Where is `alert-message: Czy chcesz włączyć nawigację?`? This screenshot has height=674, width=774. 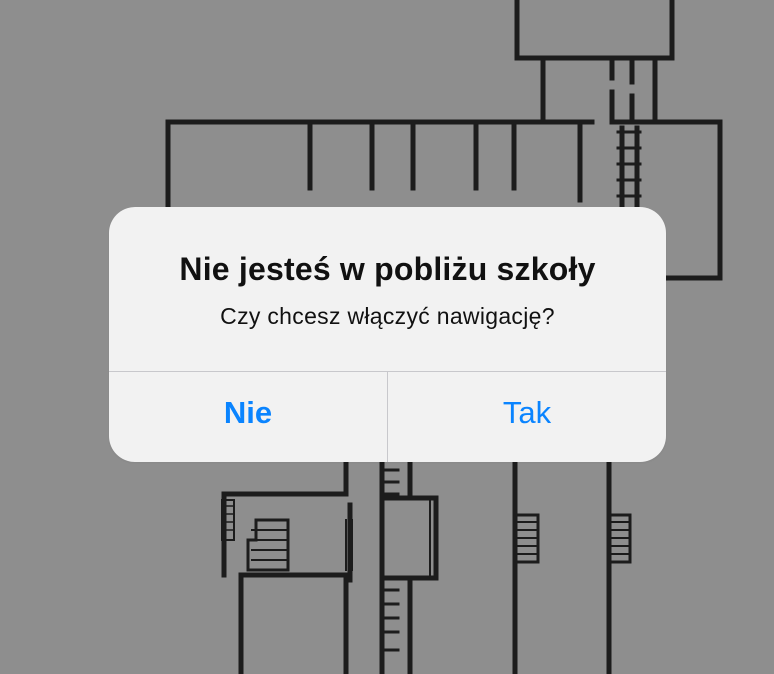
alert-message: Czy chcesz włączyć nawigację? is located at coordinates (387, 316).